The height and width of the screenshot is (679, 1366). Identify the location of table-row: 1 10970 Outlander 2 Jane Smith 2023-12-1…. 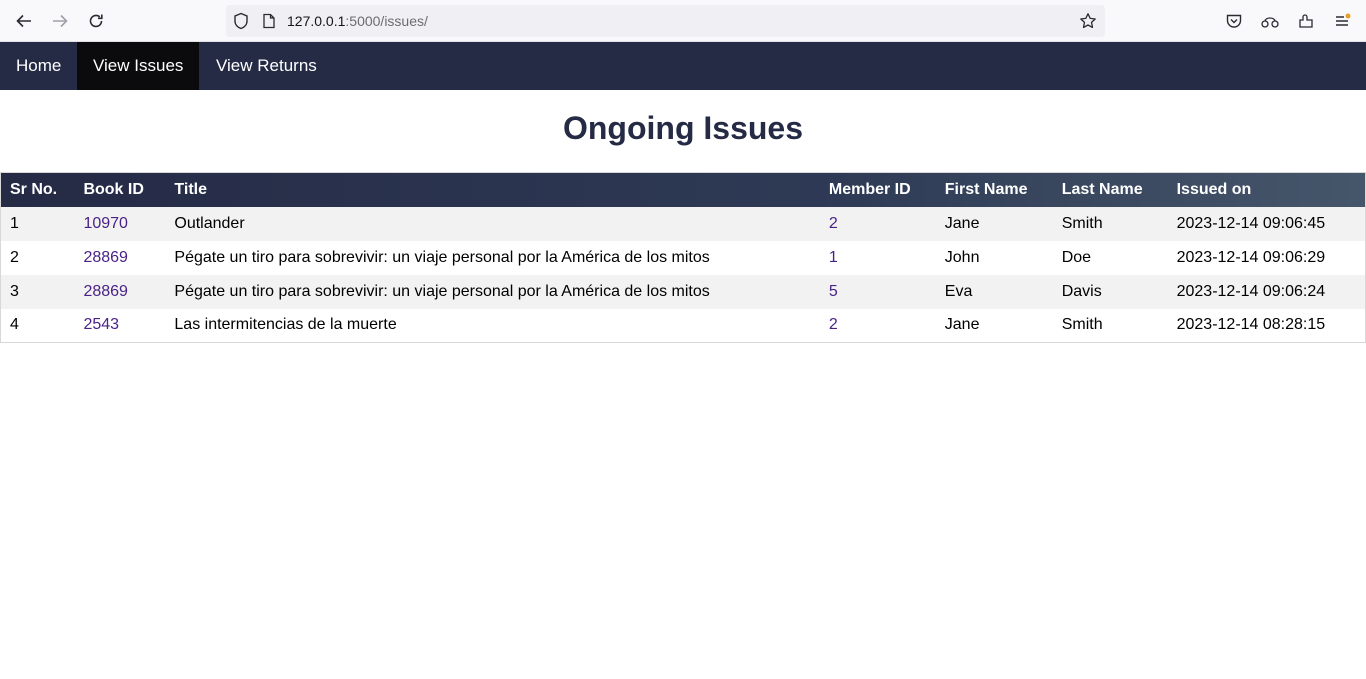
(683, 223).